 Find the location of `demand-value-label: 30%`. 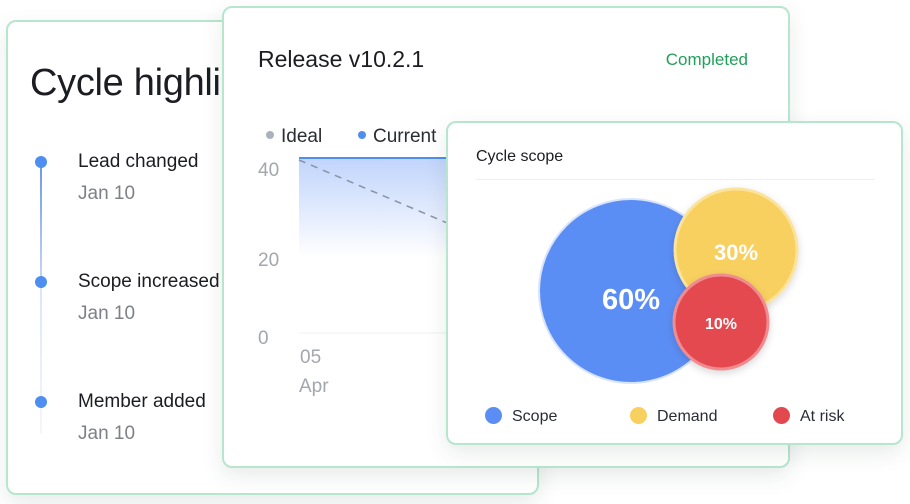

demand-value-label: 30% is located at coordinates (736, 252).